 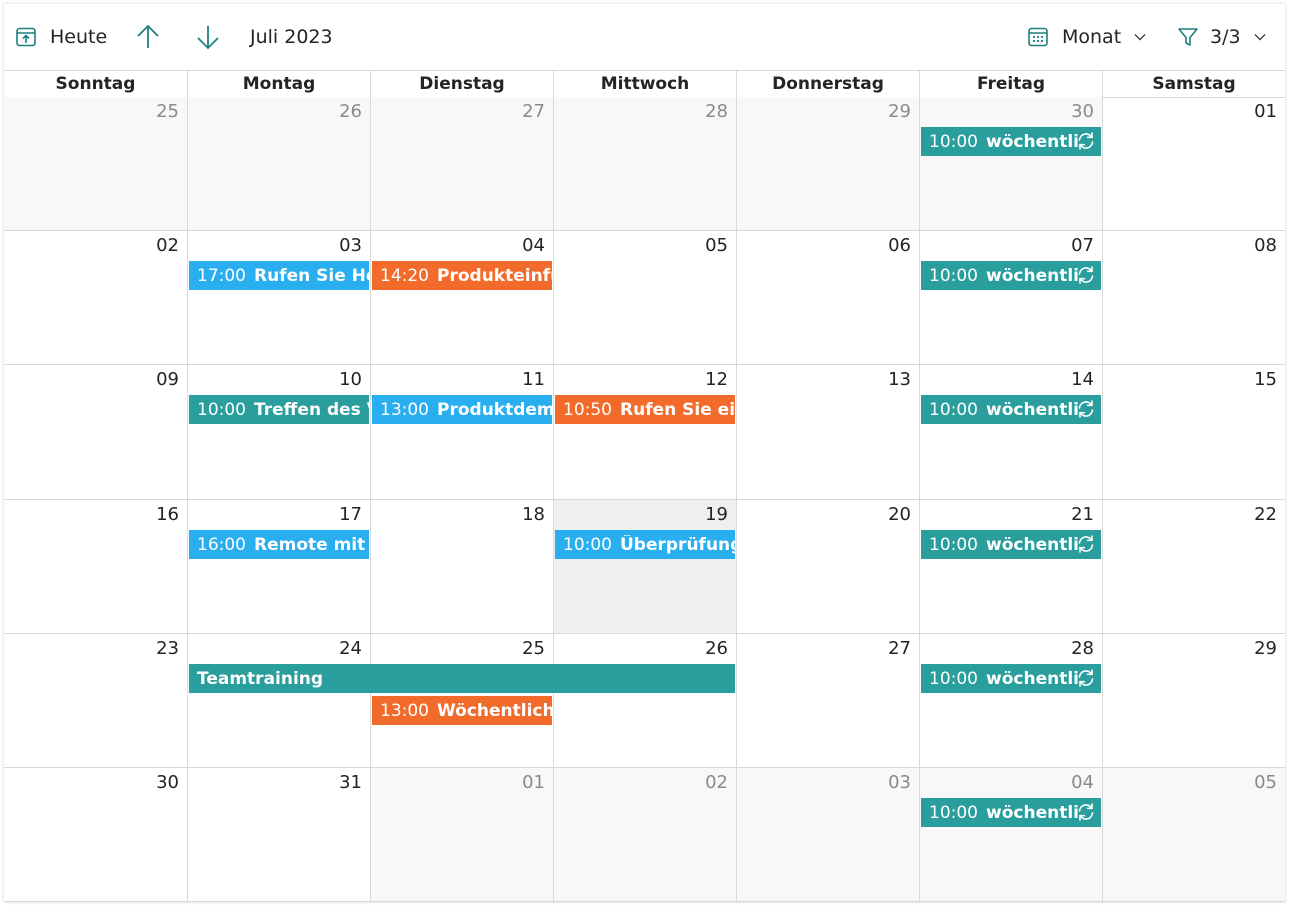 What do you see at coordinates (311, 275) in the screenshot?
I see `event-title: Rufen Sie Herrn` at bounding box center [311, 275].